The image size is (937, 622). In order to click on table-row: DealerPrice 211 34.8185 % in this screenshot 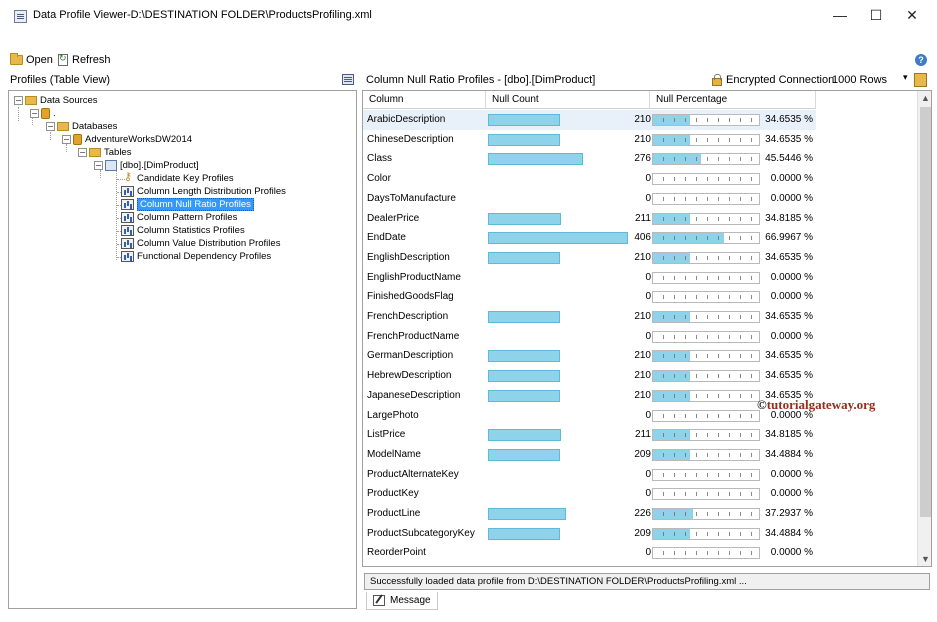, I will do `click(589, 219)`.